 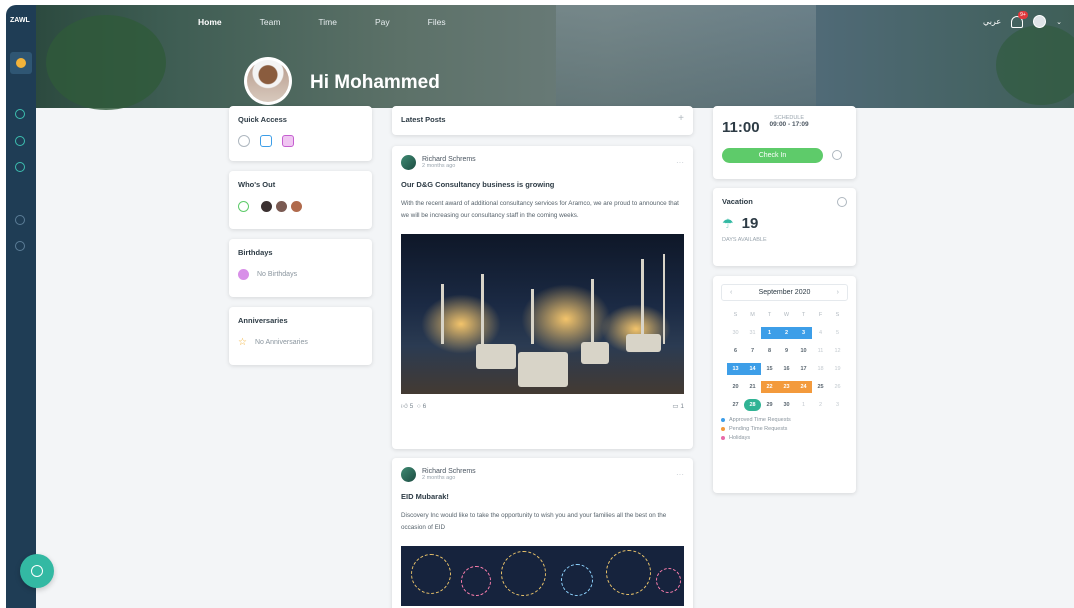 I want to click on calendar-month: September 2020, so click(x=784, y=292).